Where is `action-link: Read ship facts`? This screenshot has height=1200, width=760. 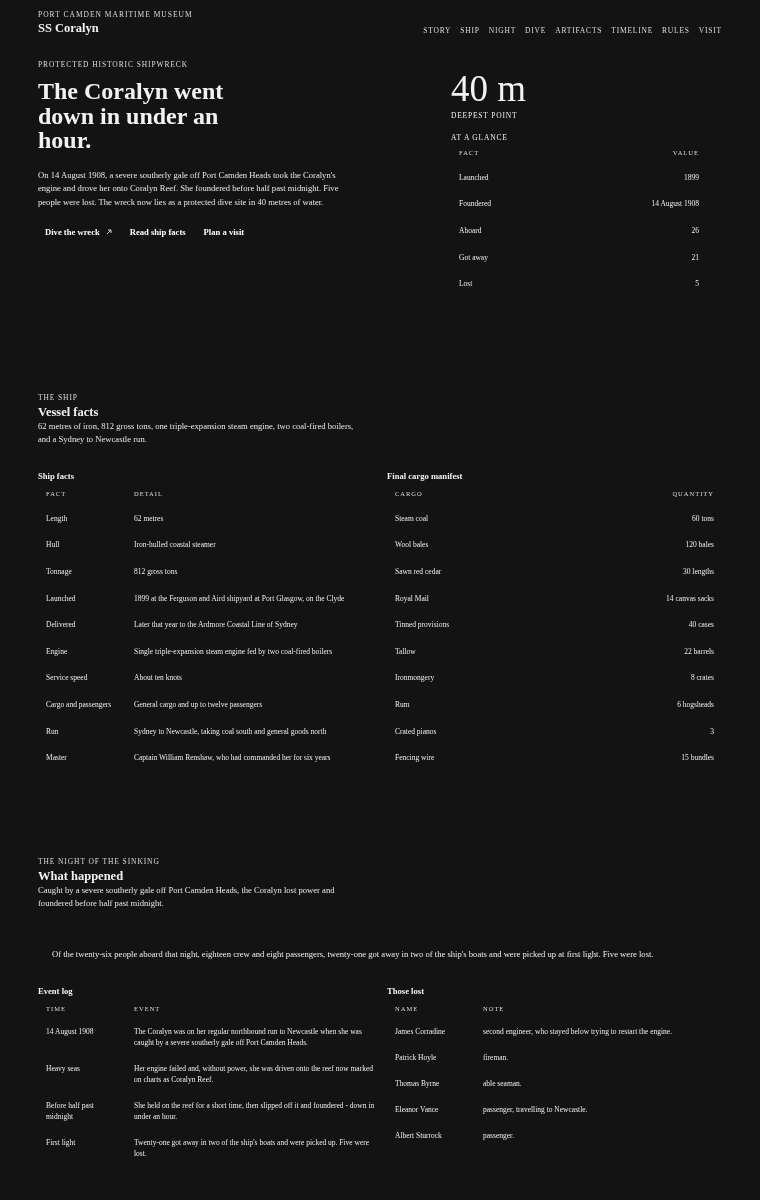
action-link: Read ship facts is located at coordinates (157, 232).